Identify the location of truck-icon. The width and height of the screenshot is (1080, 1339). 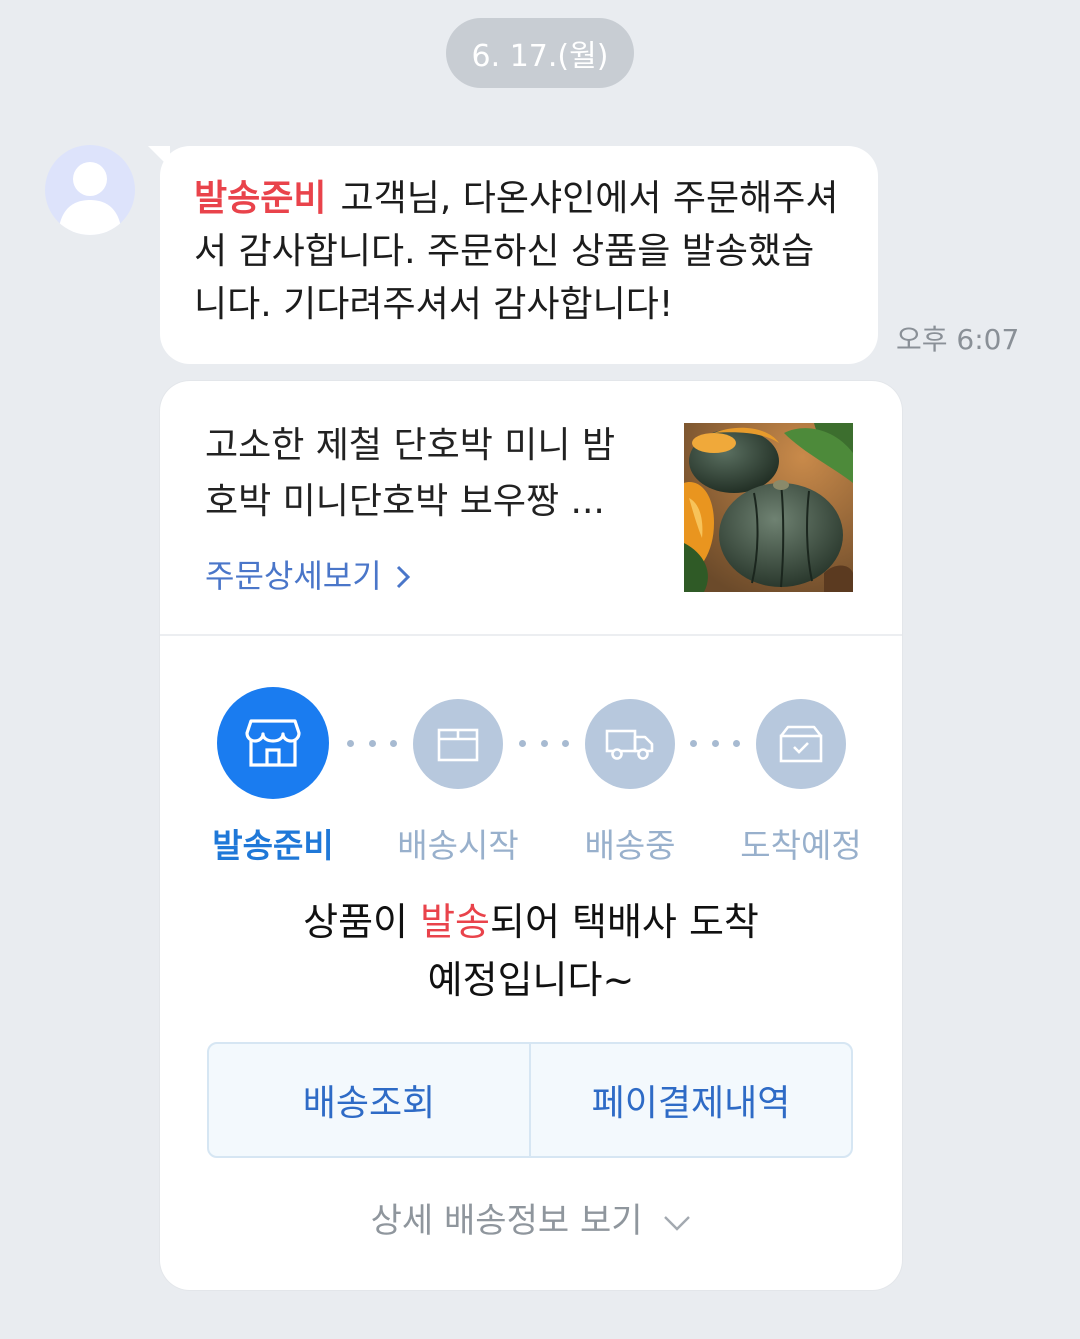
(629, 744).